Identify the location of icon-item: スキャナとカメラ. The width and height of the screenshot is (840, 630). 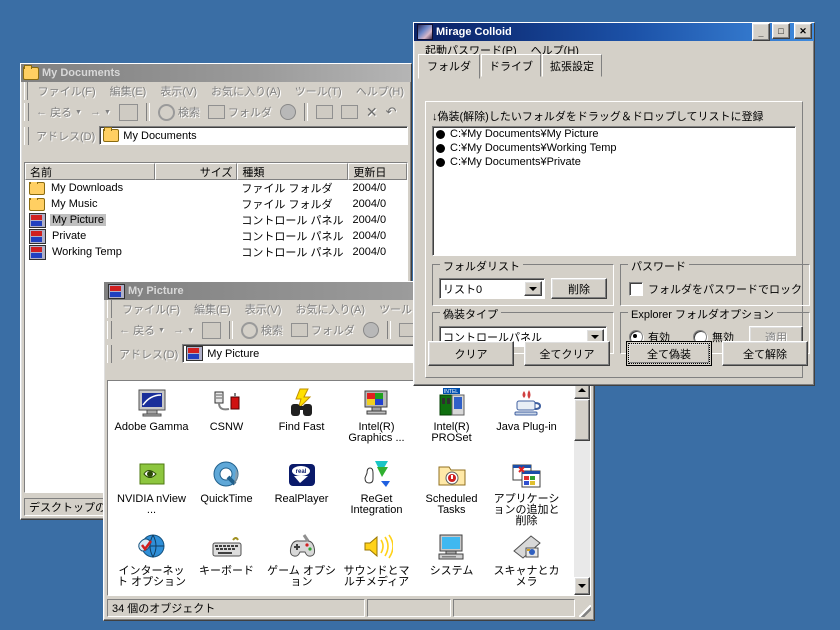
(526, 563).